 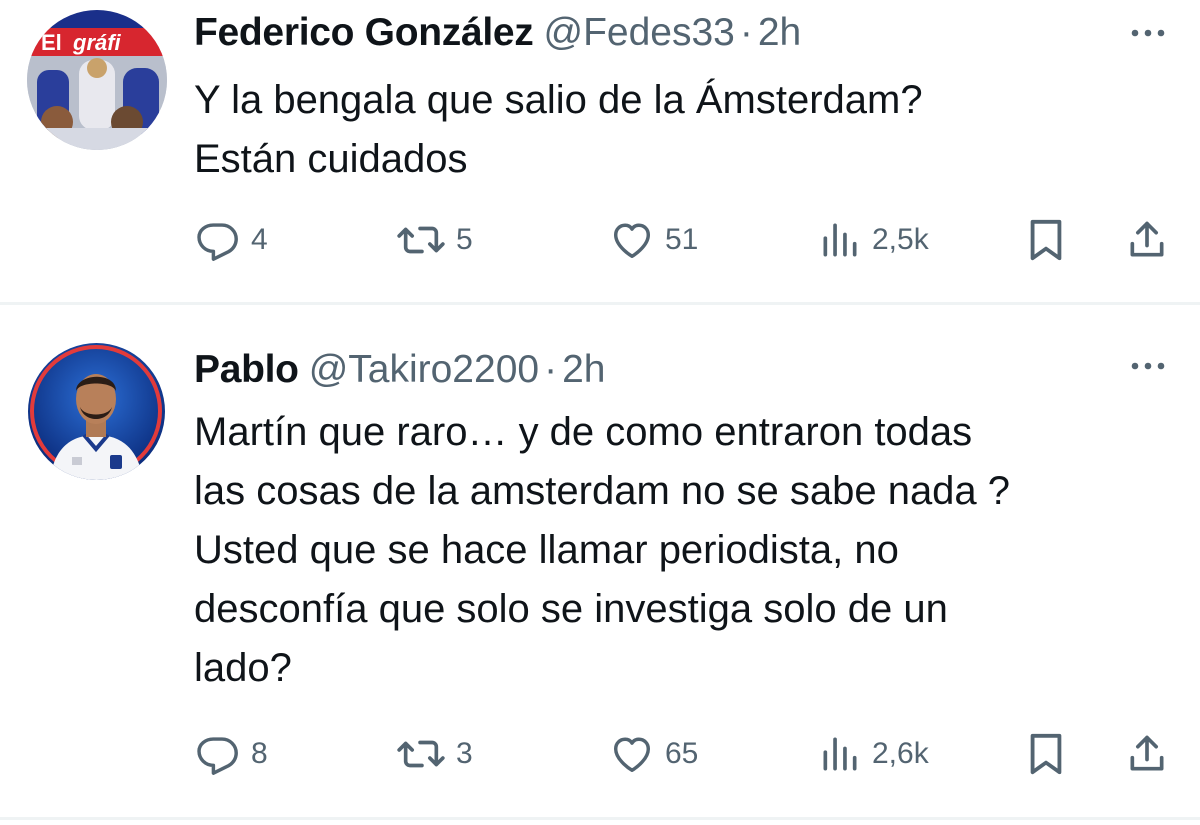 I want to click on avatar, so click(x=96, y=411).